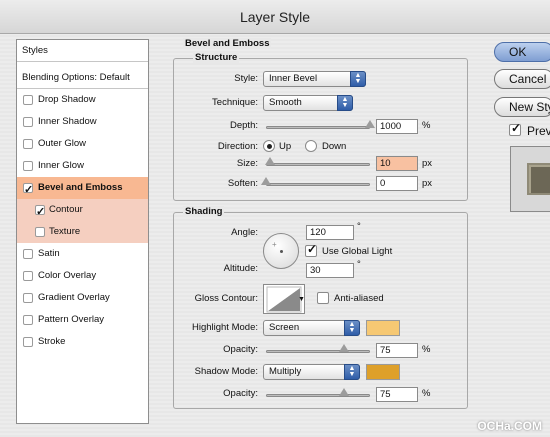  Describe the element at coordinates (427, 183) in the screenshot. I see `soften-unit: px` at that location.